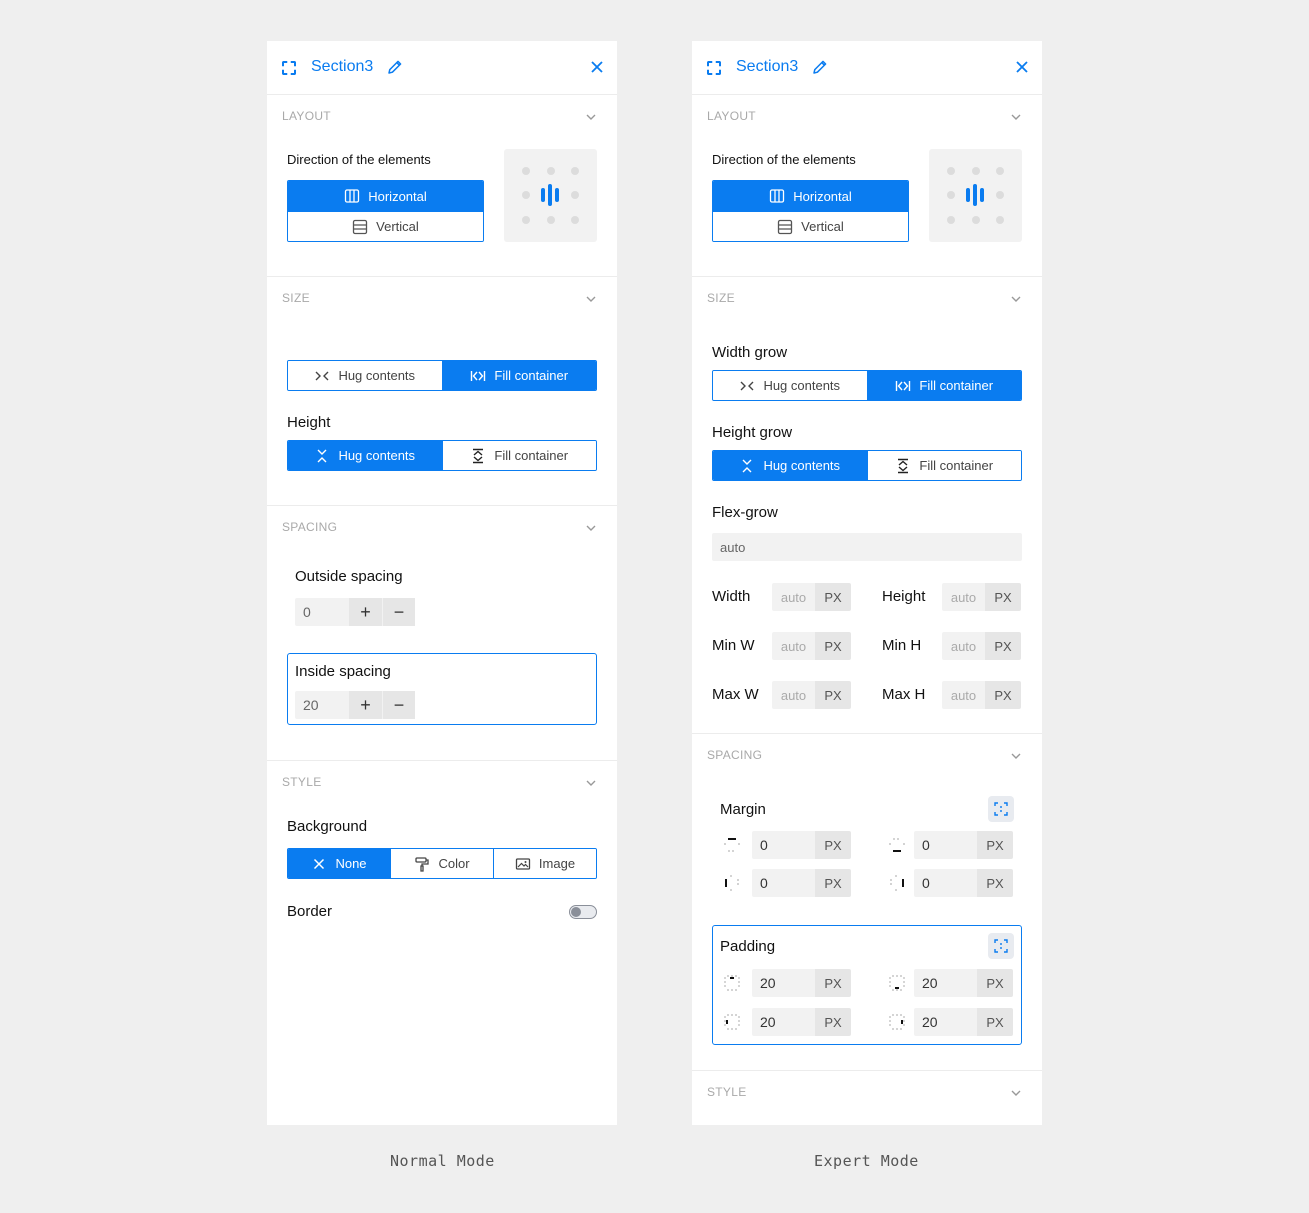 The image size is (1309, 1213). Describe the element at coordinates (385, 226) in the screenshot. I see `vertical-option: Vertical` at that location.